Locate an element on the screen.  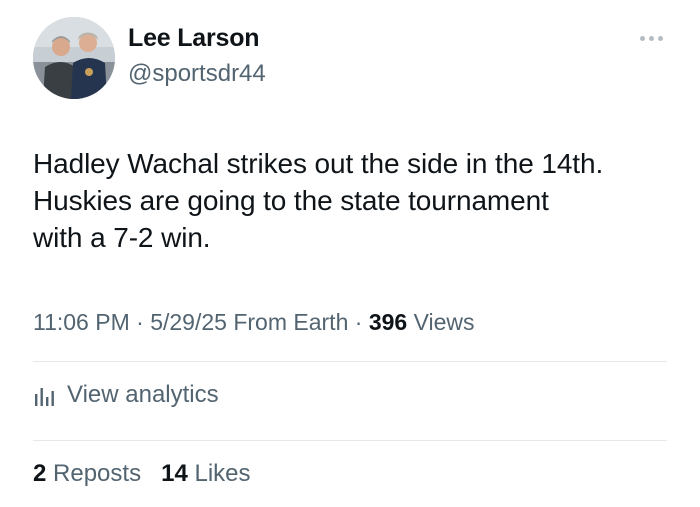
analytics-bars-icon is located at coordinates (44, 397).